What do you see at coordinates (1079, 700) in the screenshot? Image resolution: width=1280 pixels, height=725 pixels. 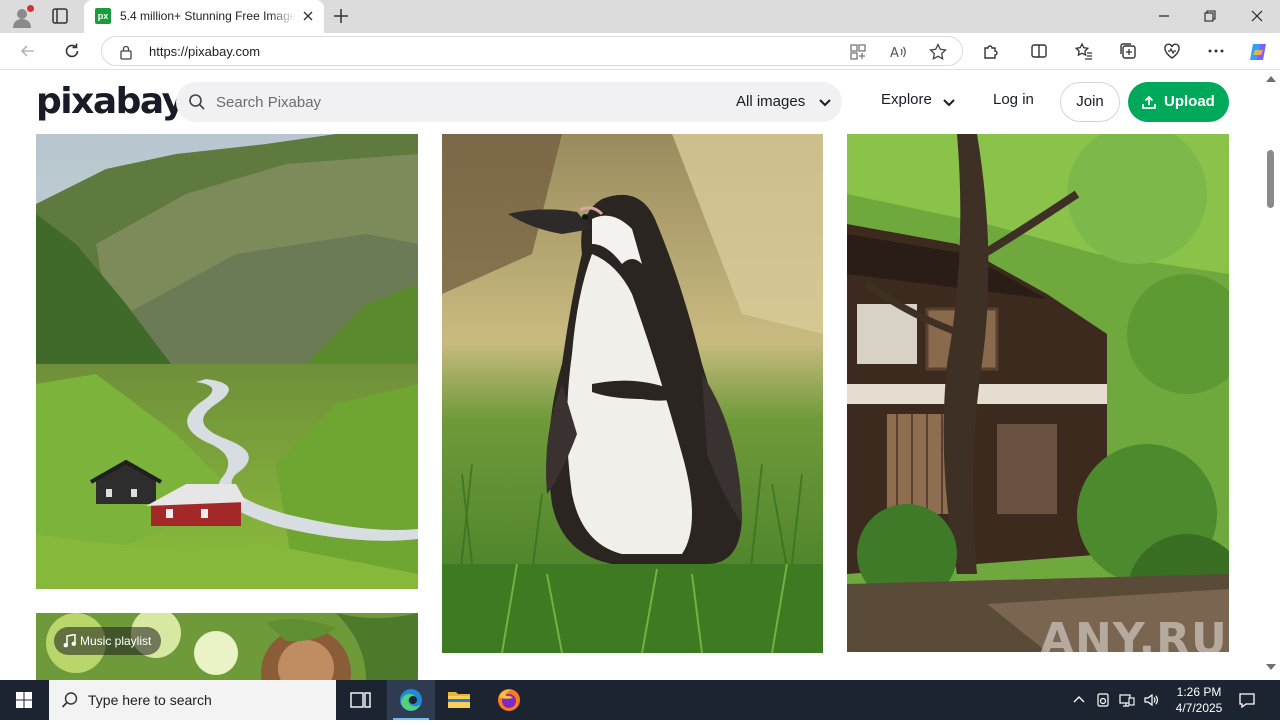 I see `show-hidden-icons-chevron-icon` at bounding box center [1079, 700].